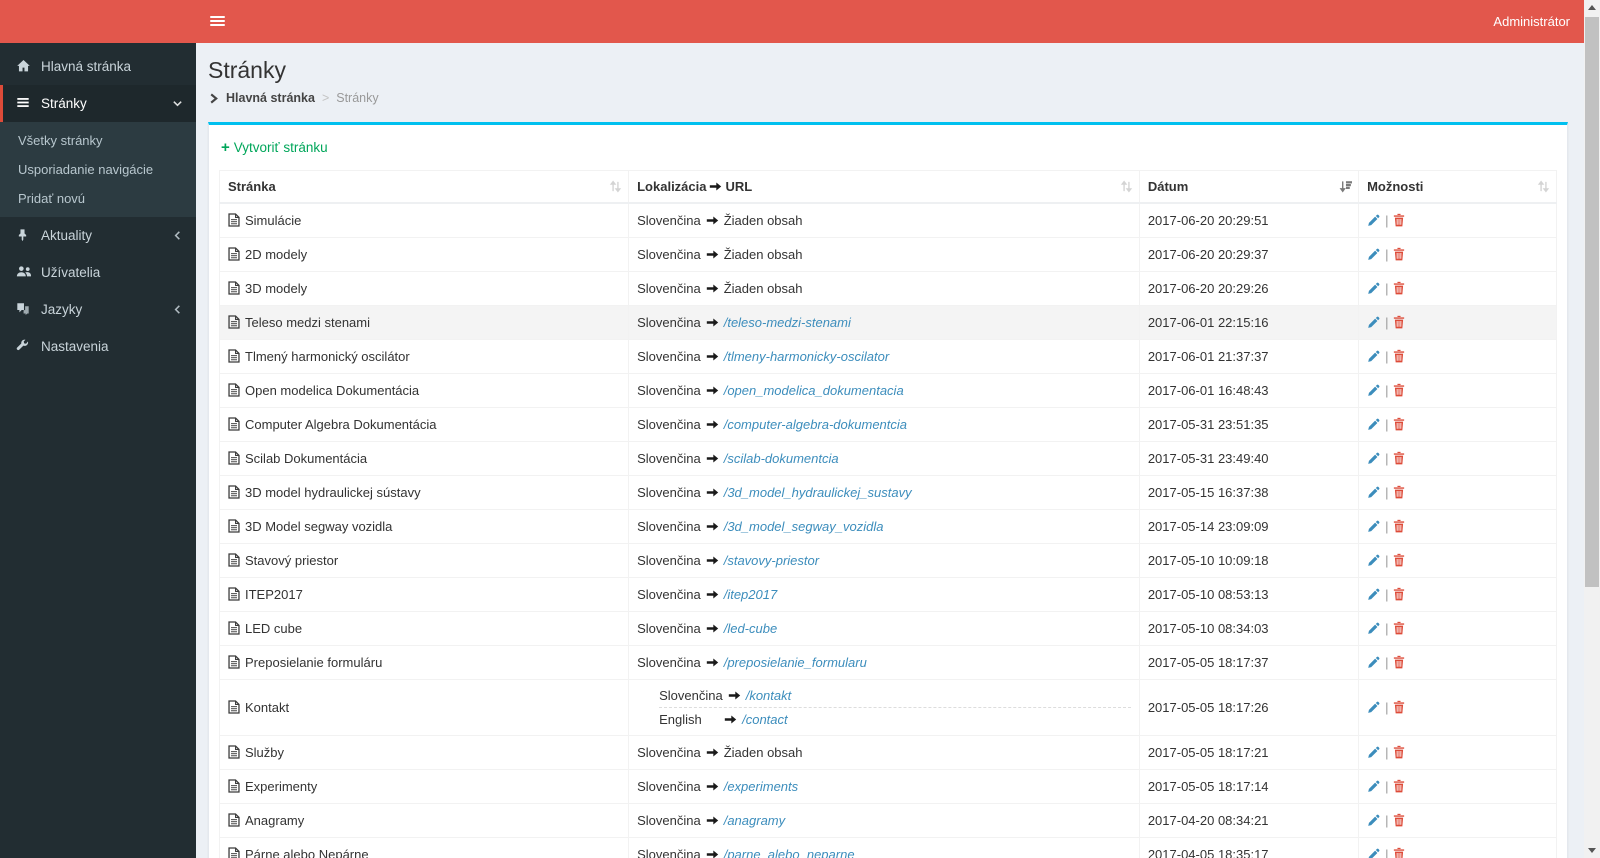  I want to click on sidebar-item-stranky: Stránky, so click(98, 103).